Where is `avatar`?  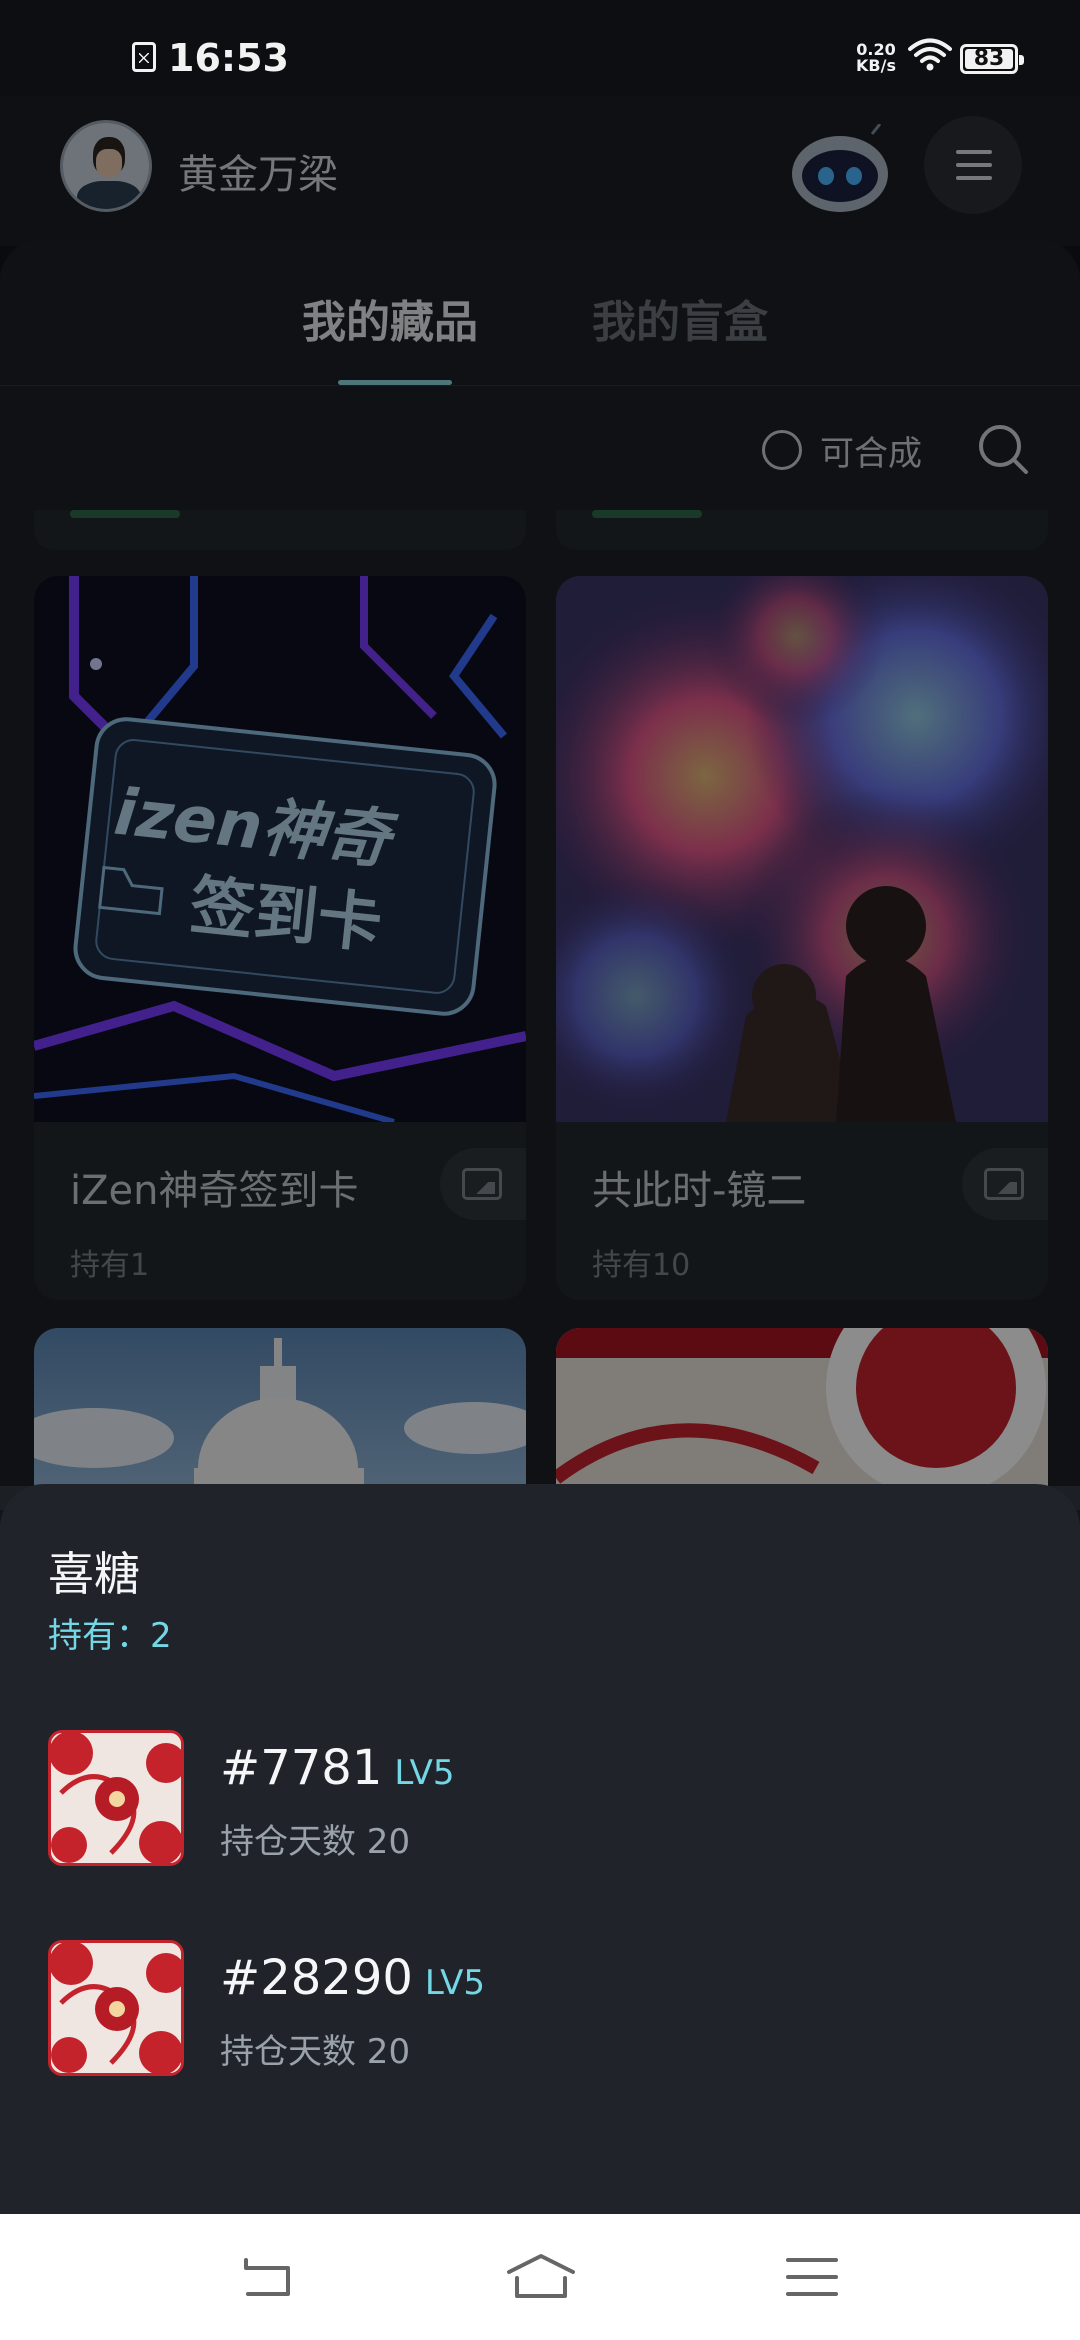
avatar is located at coordinates (106, 166).